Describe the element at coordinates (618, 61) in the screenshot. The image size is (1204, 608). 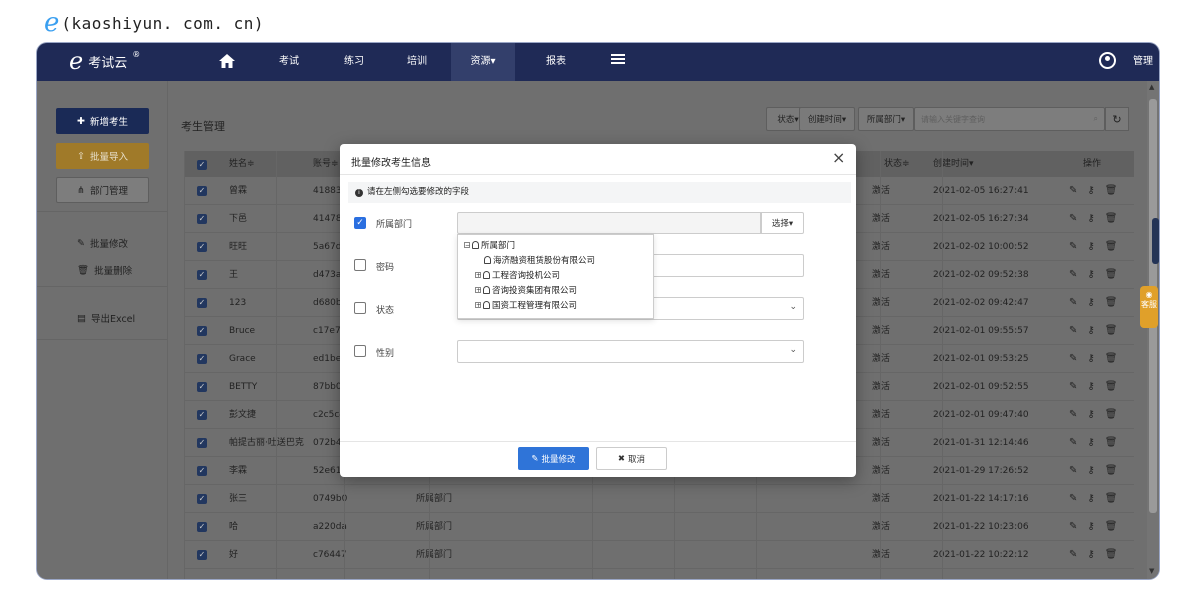
I see `list-icon` at that location.